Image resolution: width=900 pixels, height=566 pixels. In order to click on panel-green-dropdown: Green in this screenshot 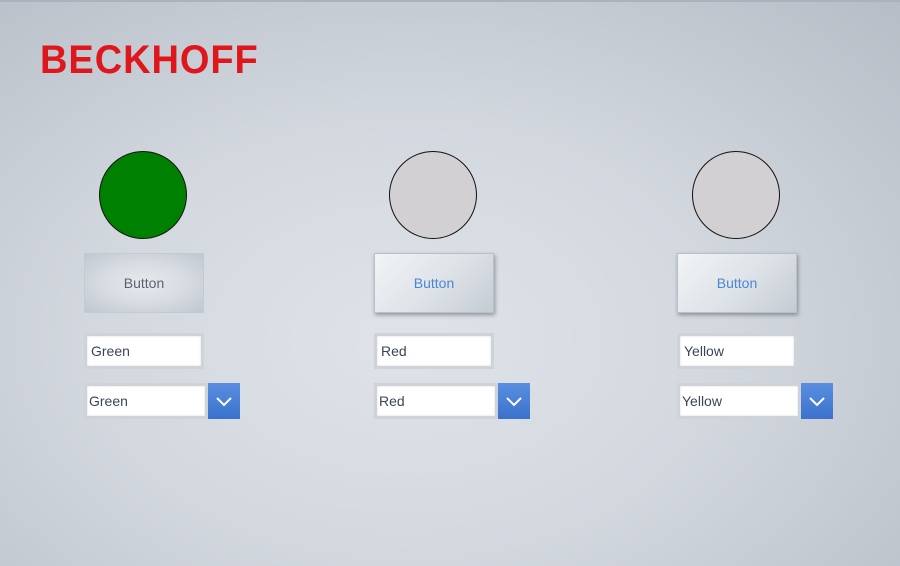, I will do `click(162, 401)`.